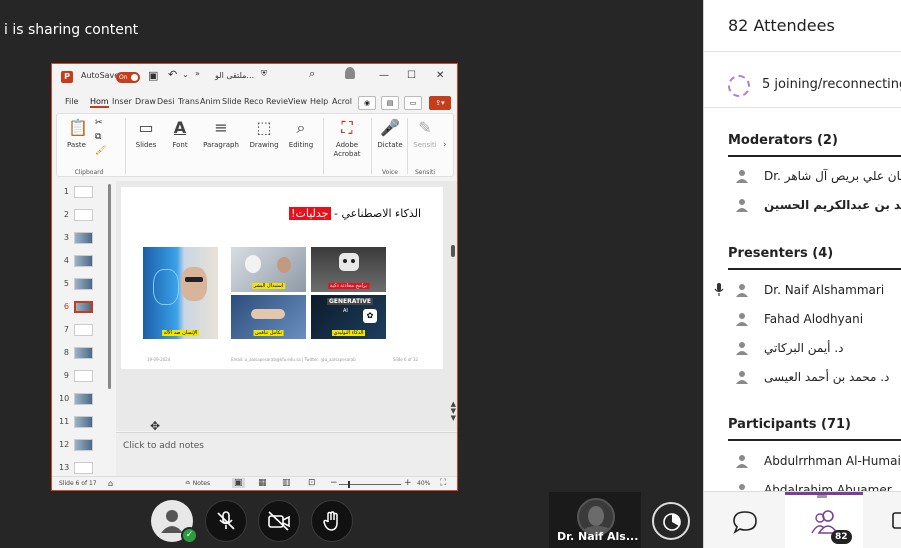 The image size is (901, 548). What do you see at coordinates (226, 521) in the screenshot?
I see `microphone-muted-button` at bounding box center [226, 521].